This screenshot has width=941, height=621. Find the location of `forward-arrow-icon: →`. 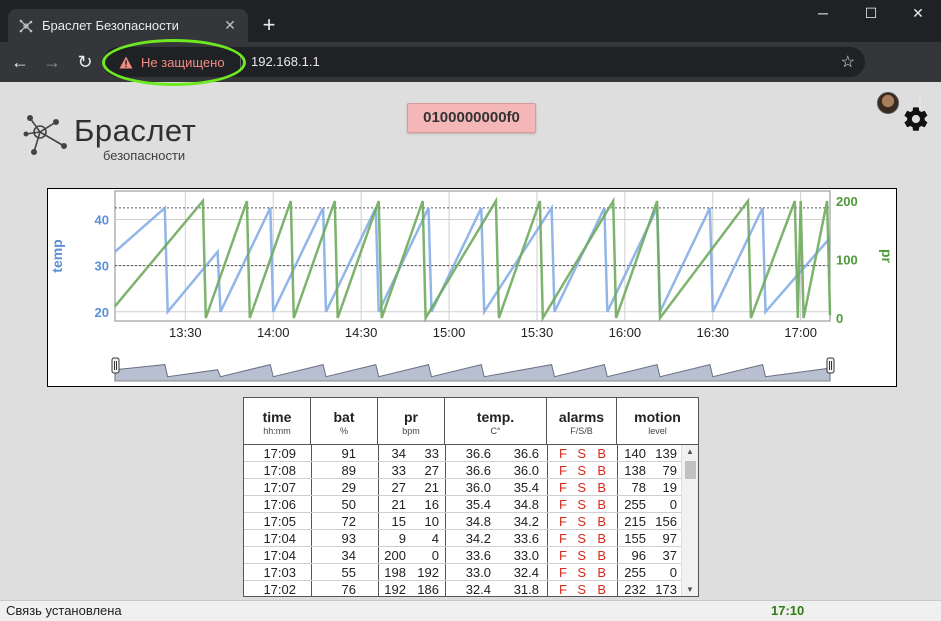

forward-arrow-icon: → is located at coordinates (52, 62).